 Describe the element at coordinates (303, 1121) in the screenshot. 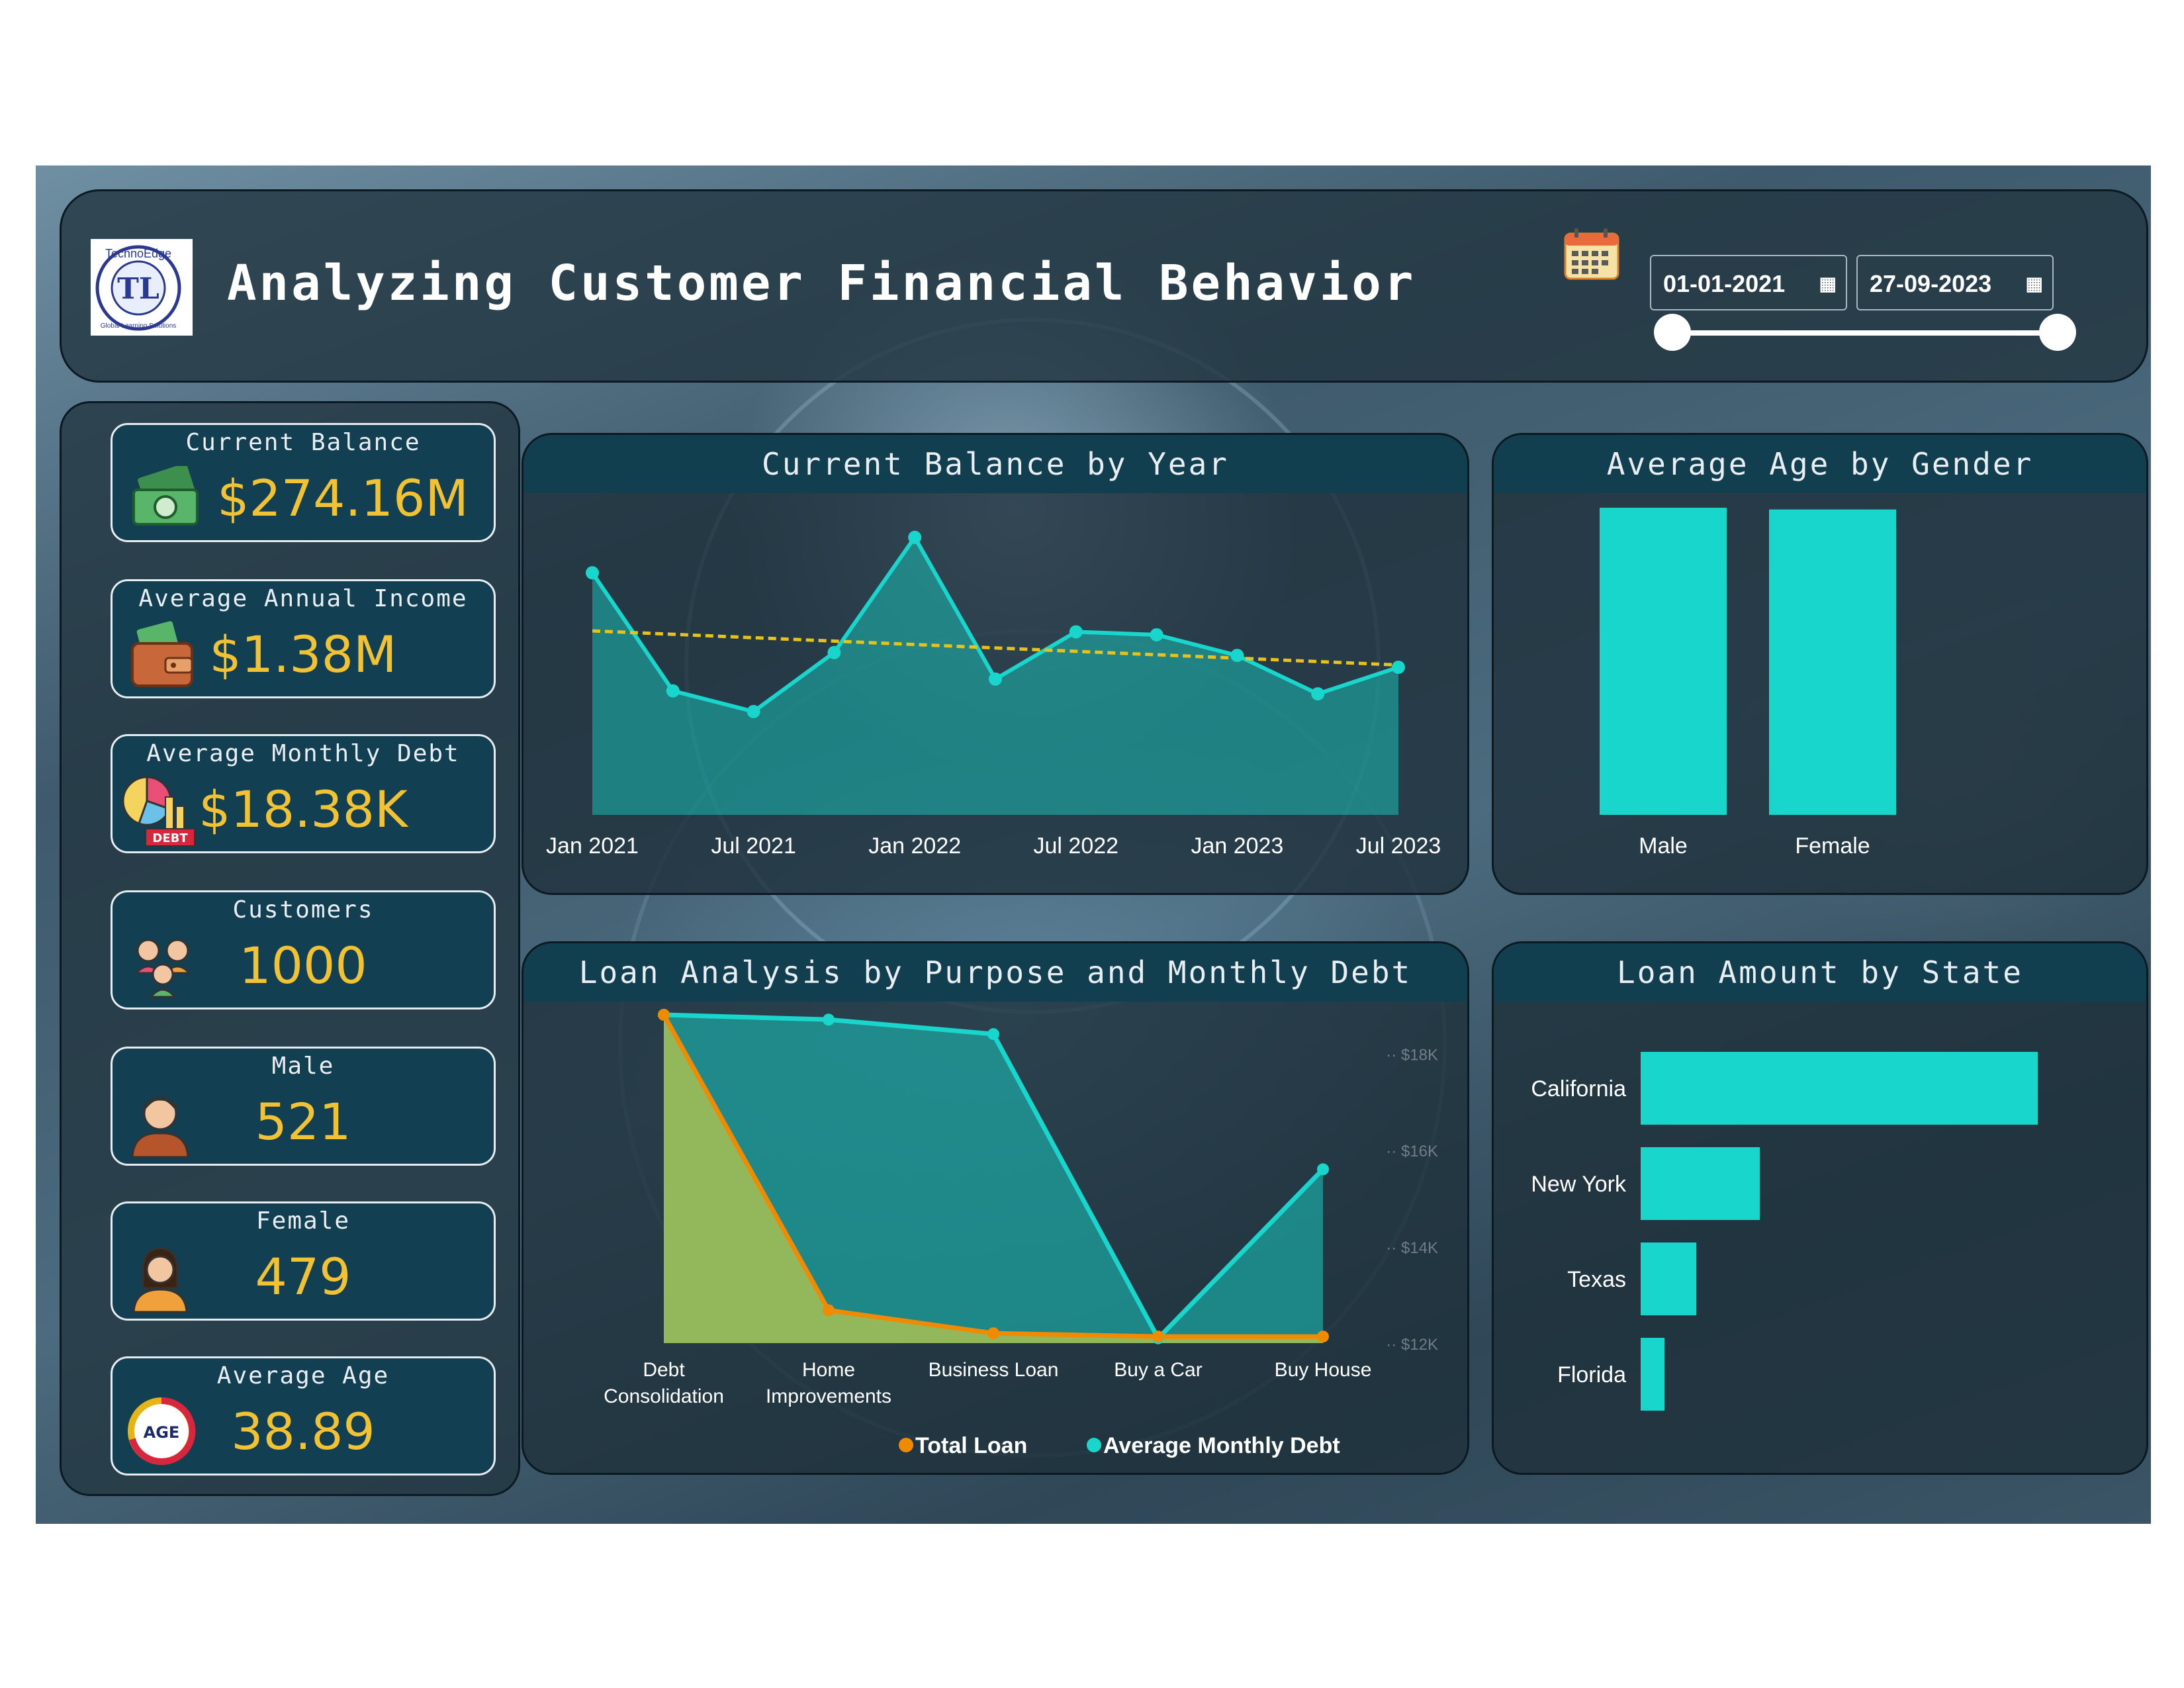

I see `kpi-value: 521` at that location.